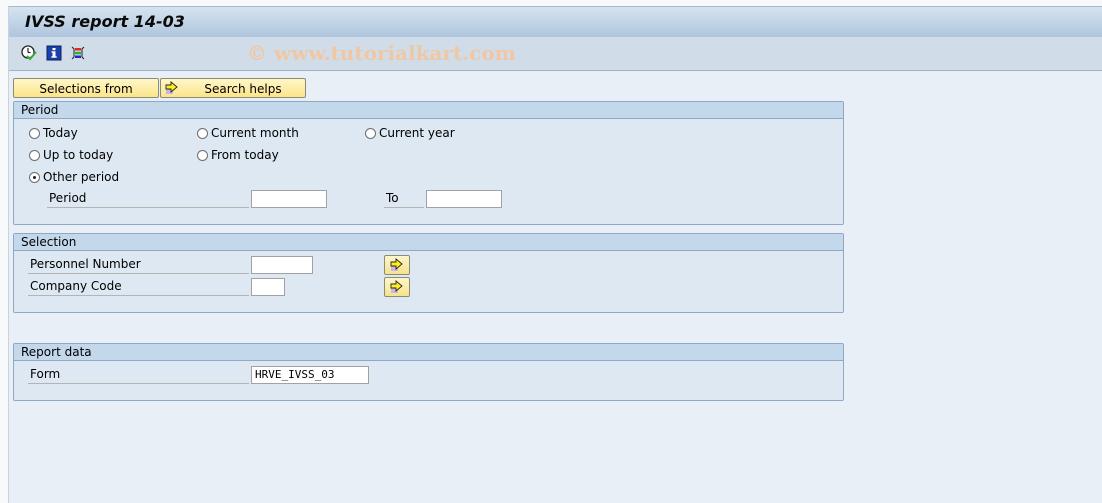 The width and height of the screenshot is (1102, 503). I want to click on radio-from-today-button, so click(202, 155).